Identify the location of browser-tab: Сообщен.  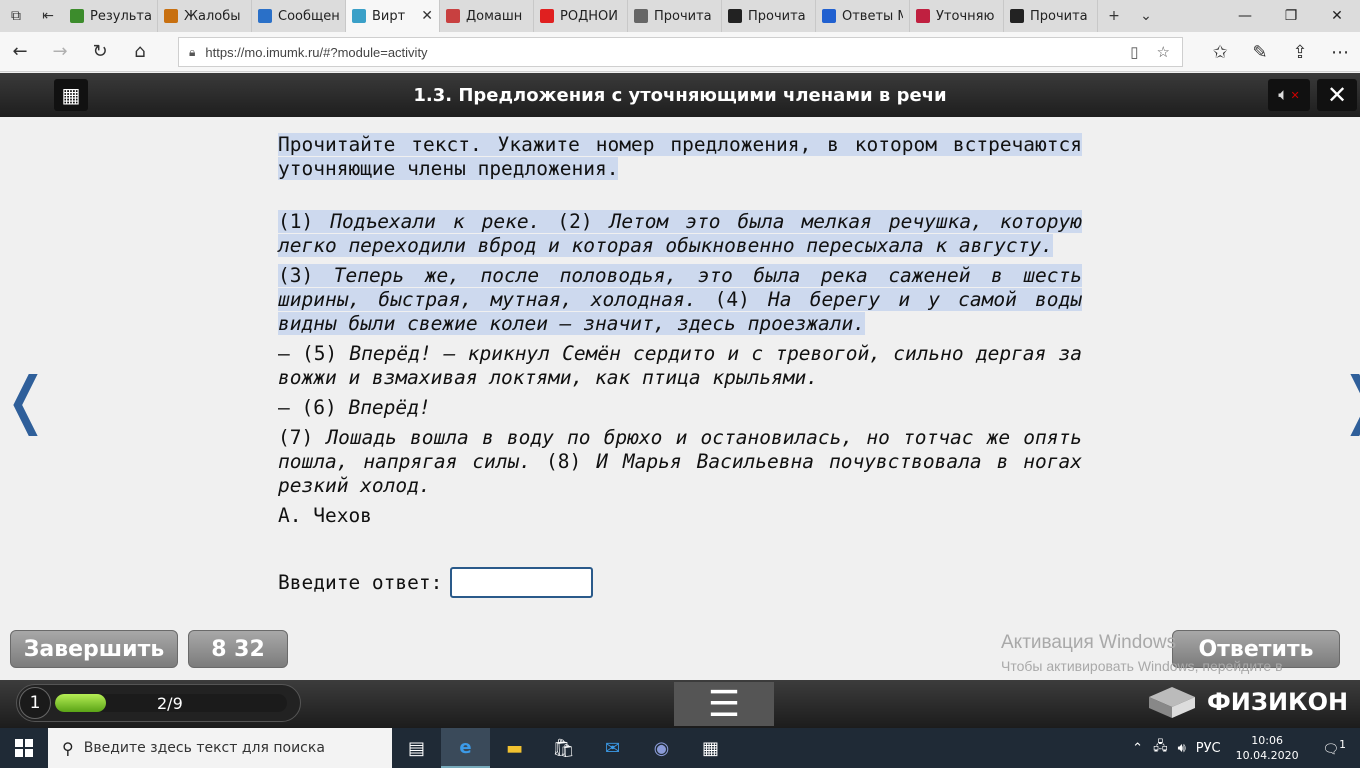
(299, 16).